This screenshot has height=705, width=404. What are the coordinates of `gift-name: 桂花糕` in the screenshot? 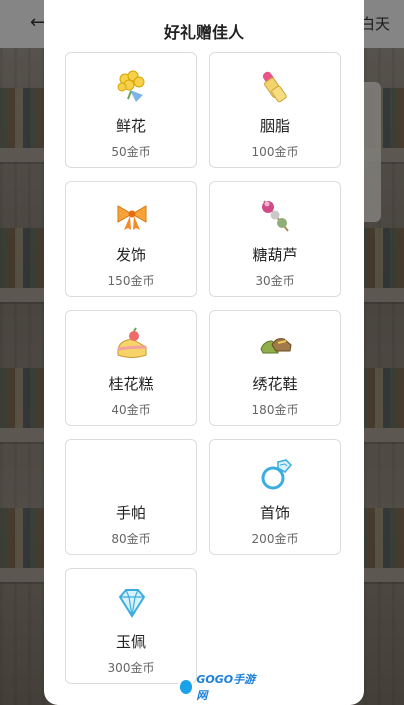 It's located at (131, 384).